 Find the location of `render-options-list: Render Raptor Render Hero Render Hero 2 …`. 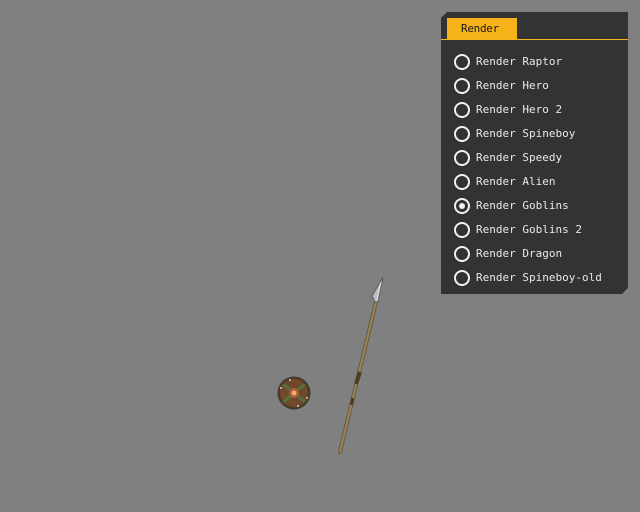

render-options-list: Render Raptor Render Hero Render Hero 2 … is located at coordinates (534, 170).